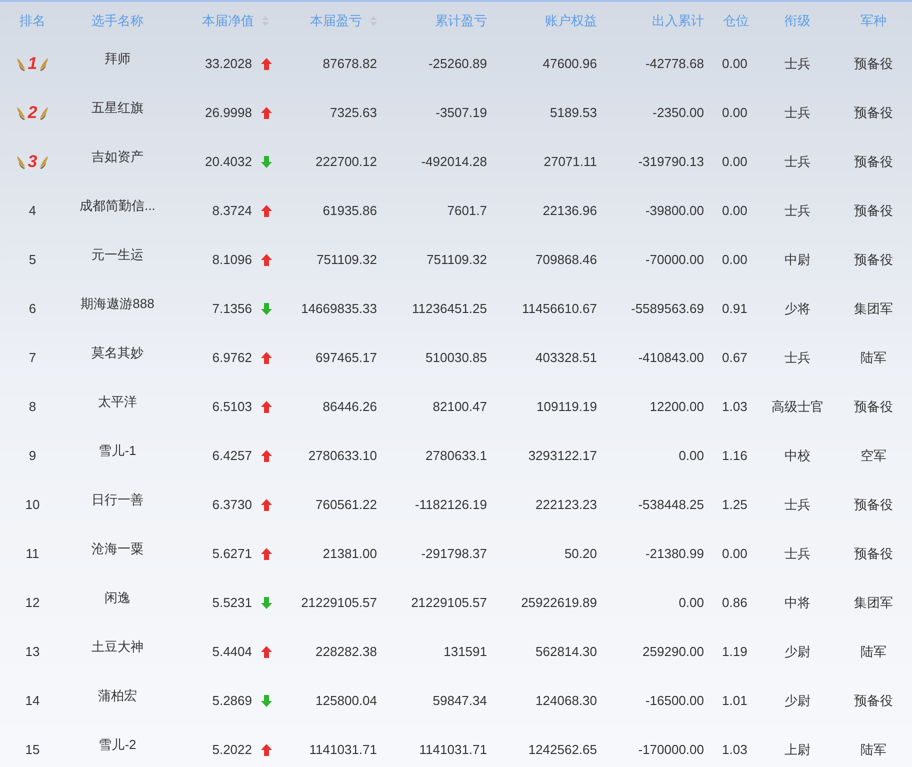 This screenshot has width=912, height=767. Describe the element at coordinates (566, 701) in the screenshot. I see `table-cell-text: 124068.30` at that location.